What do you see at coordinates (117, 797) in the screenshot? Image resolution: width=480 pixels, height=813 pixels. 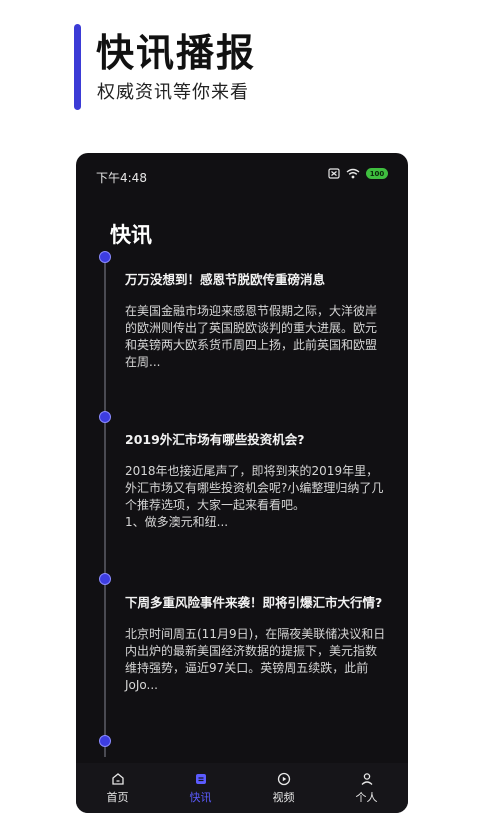 I see `tab-label: 首页` at bounding box center [117, 797].